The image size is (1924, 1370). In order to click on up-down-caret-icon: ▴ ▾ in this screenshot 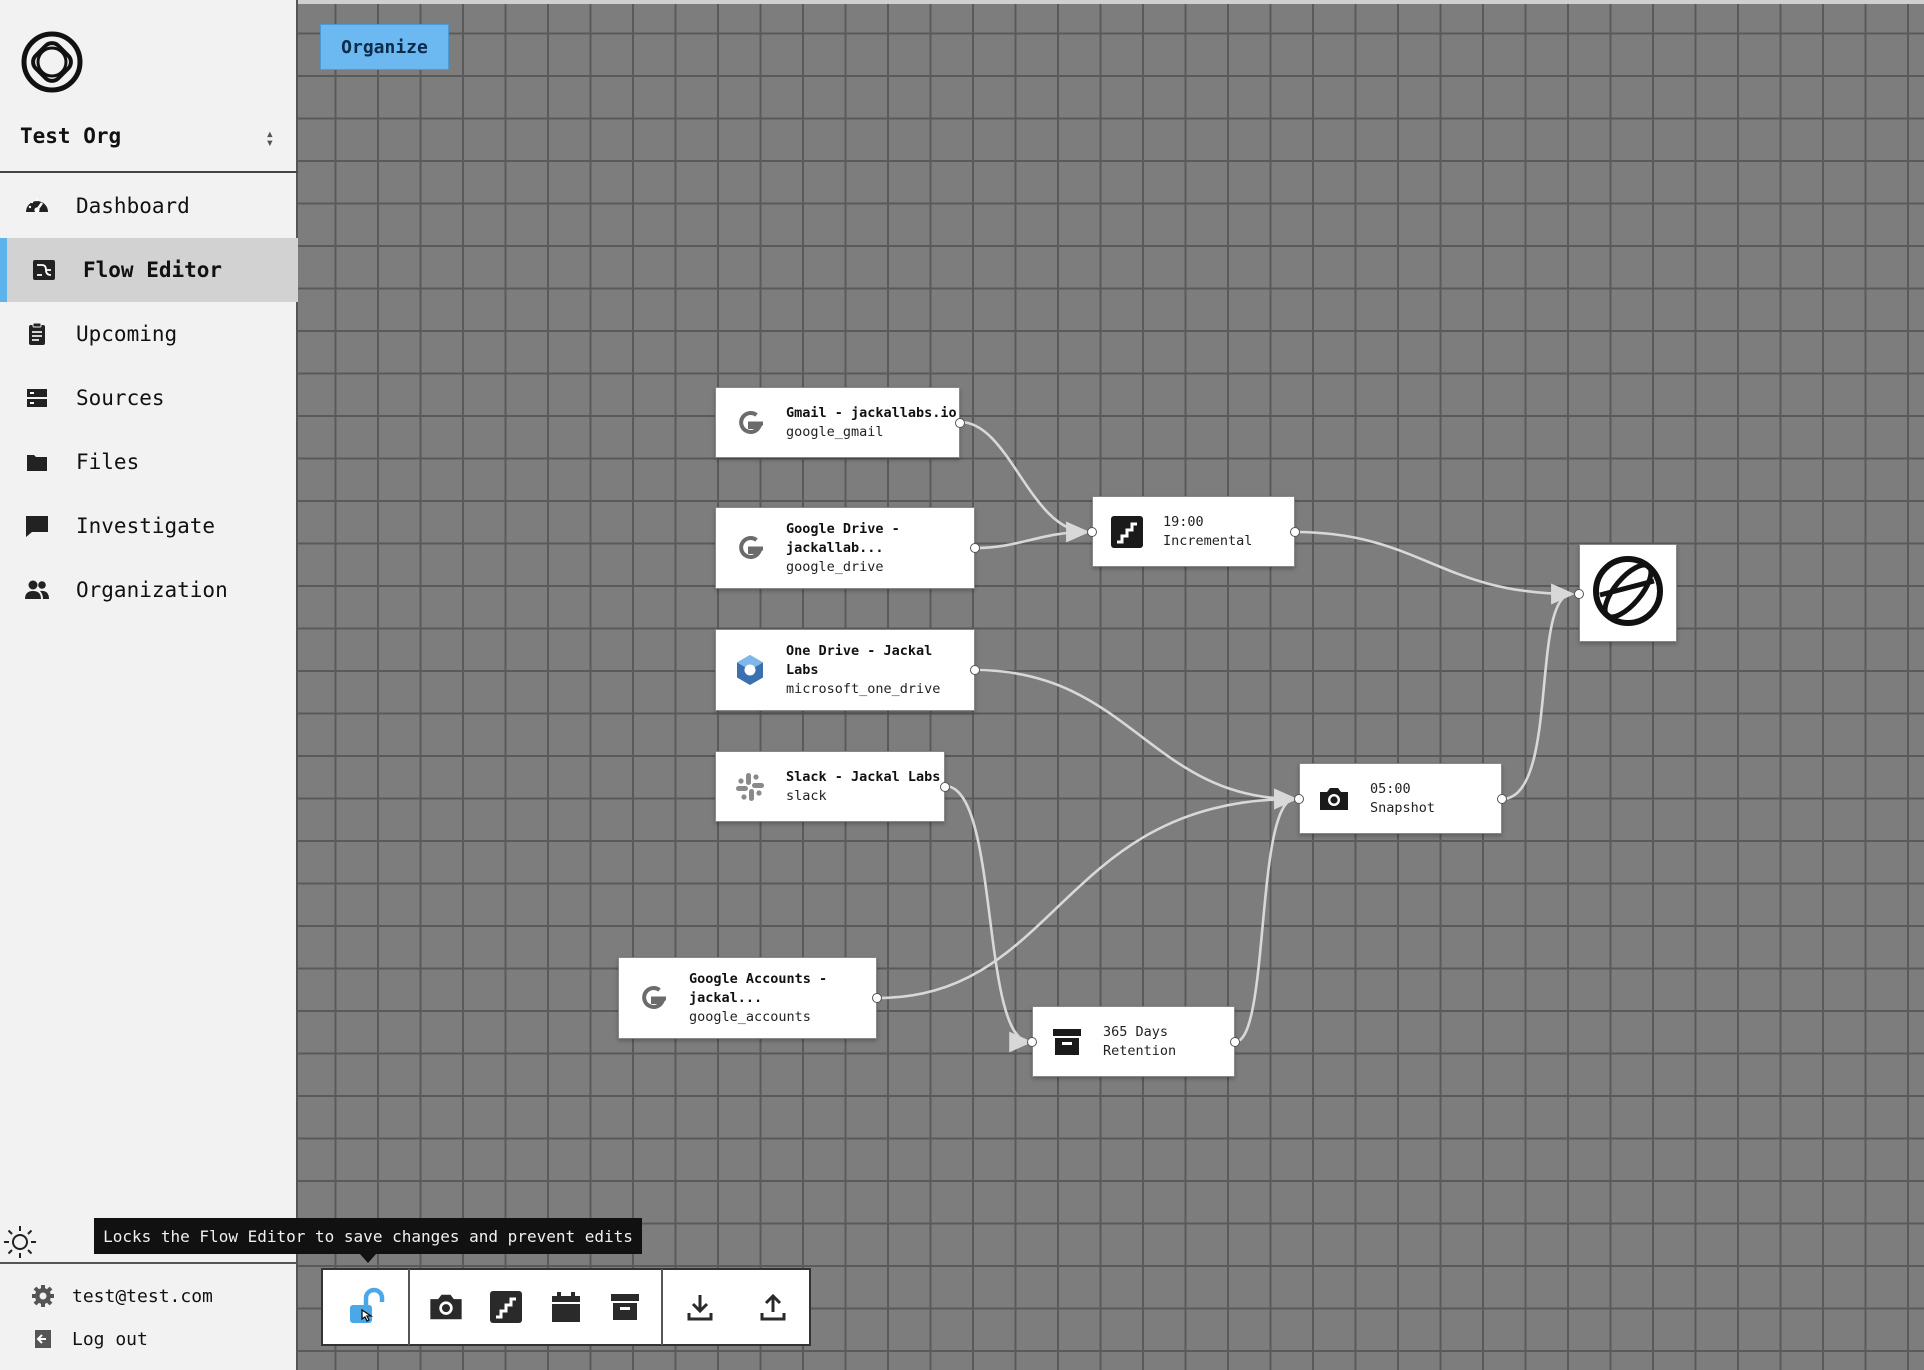, I will do `click(269, 138)`.